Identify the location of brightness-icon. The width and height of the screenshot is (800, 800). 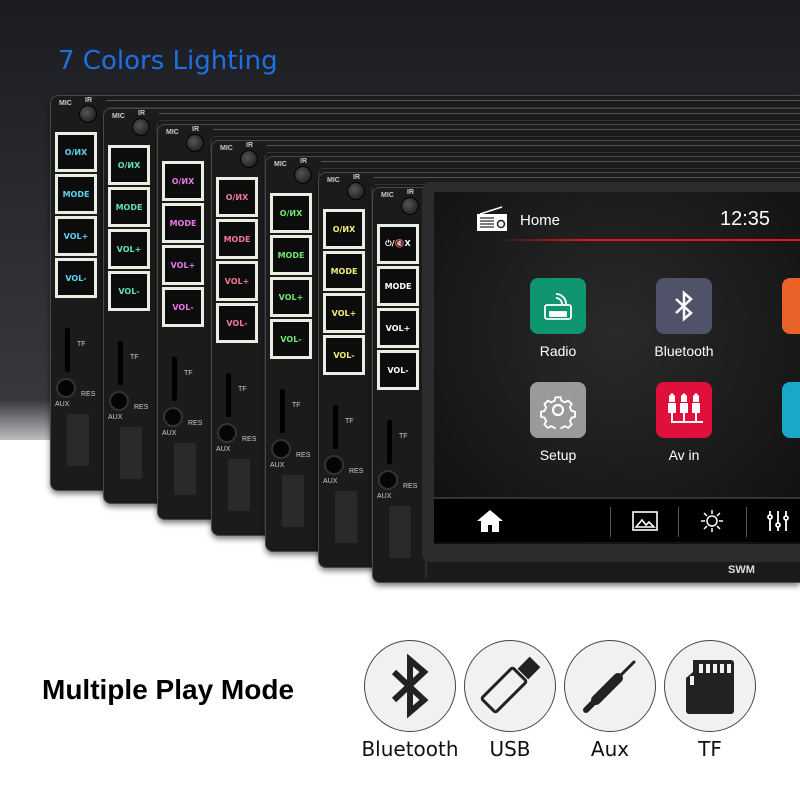
(712, 521).